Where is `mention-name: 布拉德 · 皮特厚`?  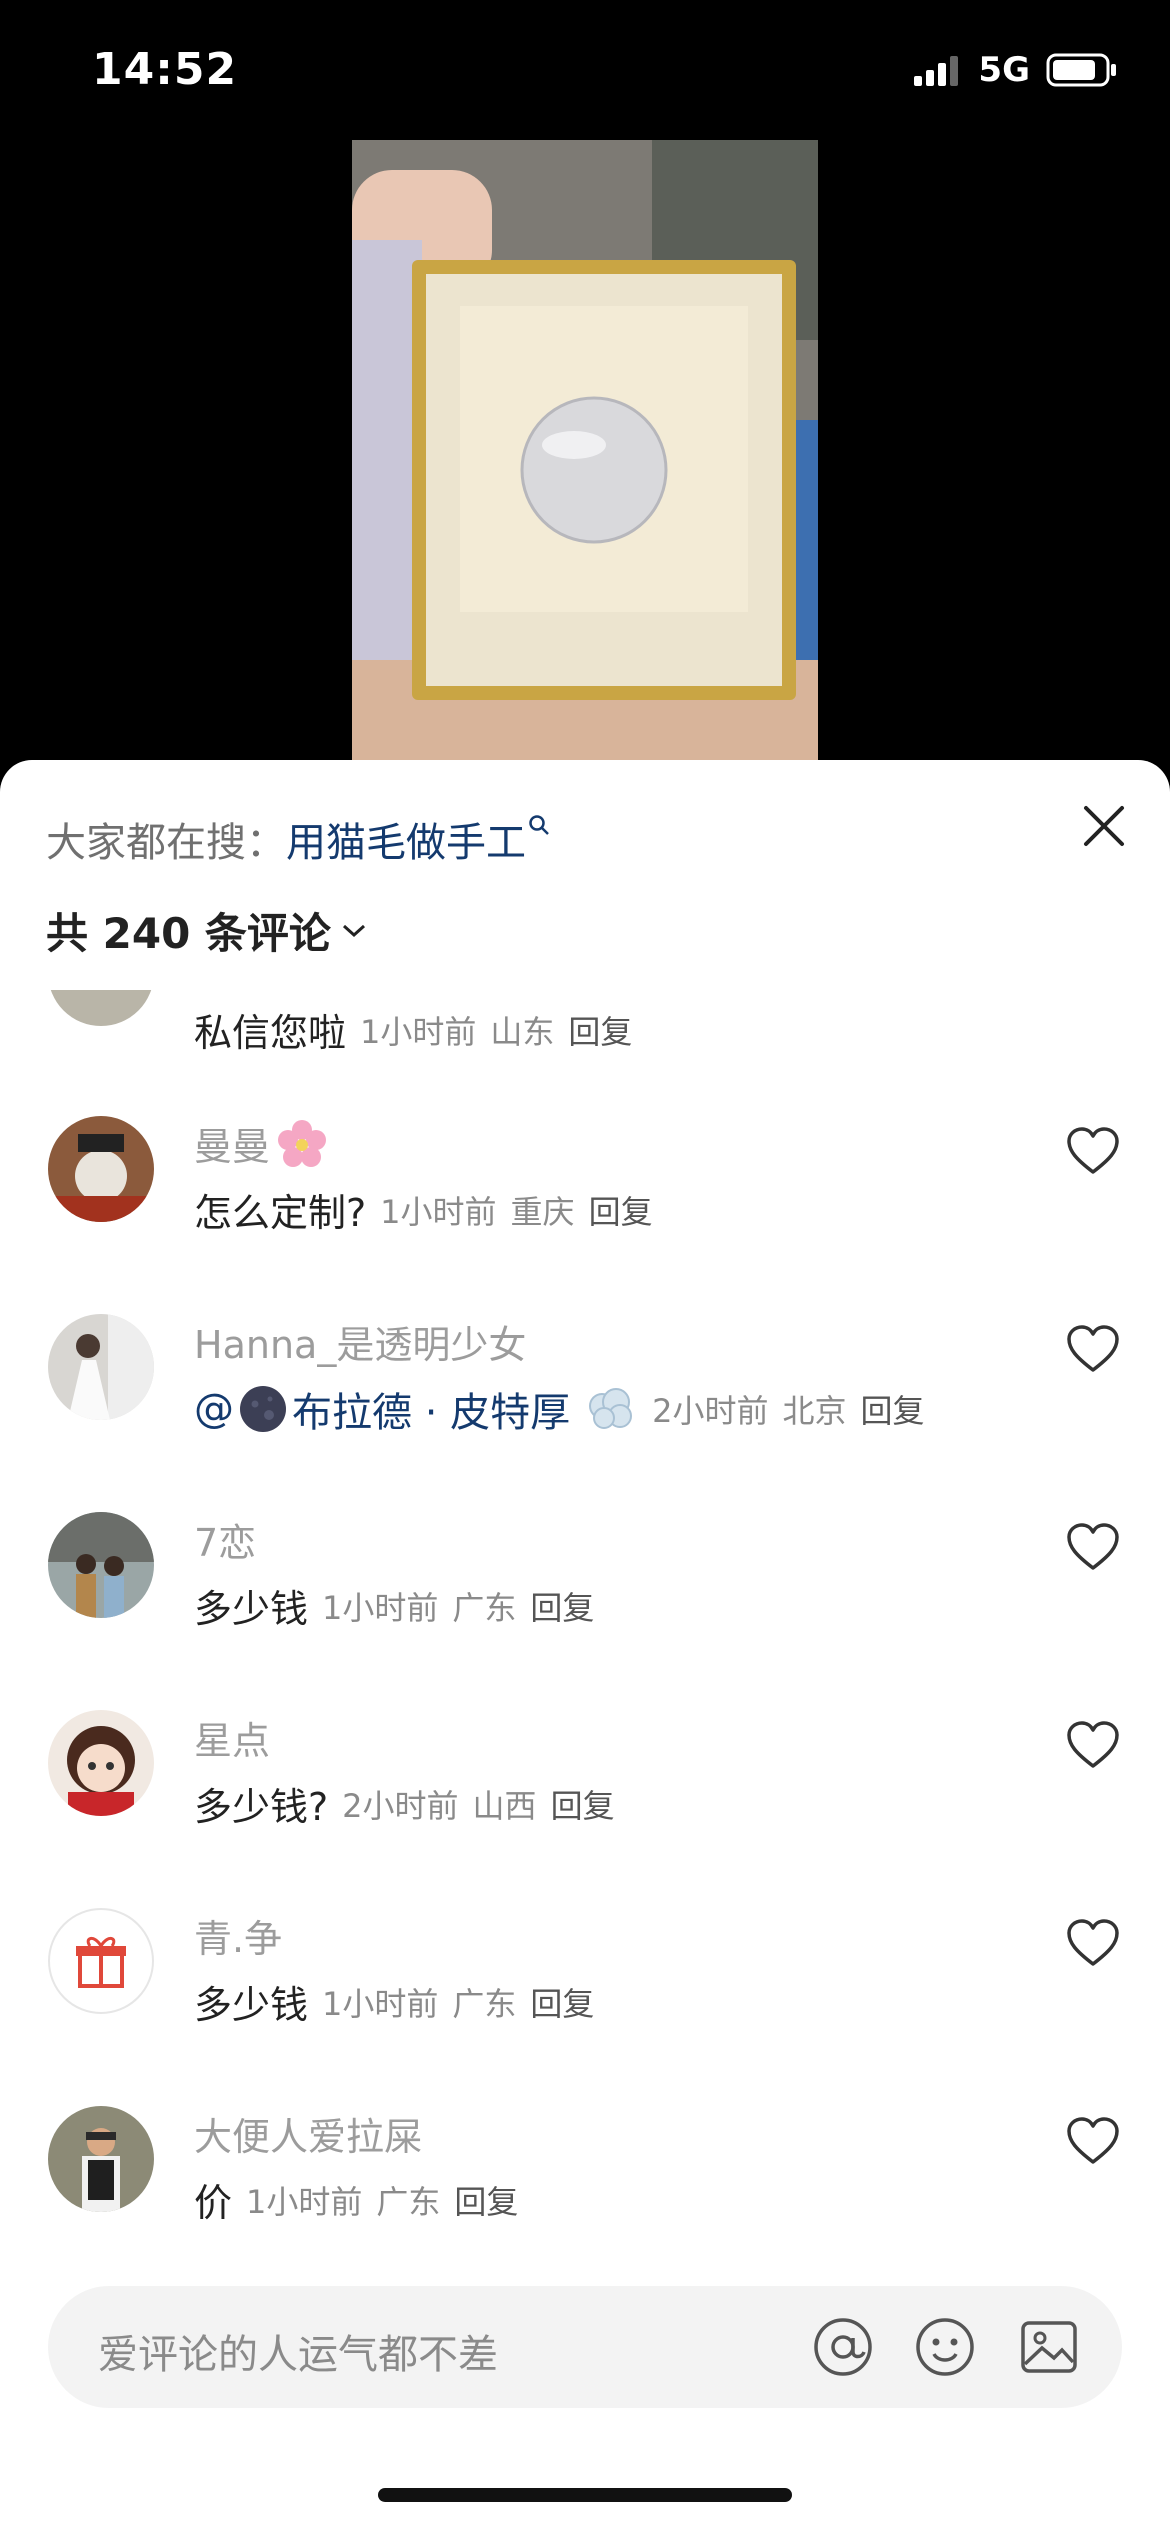
mention-name: 布拉德 · 皮特厚 is located at coordinates (431, 1413).